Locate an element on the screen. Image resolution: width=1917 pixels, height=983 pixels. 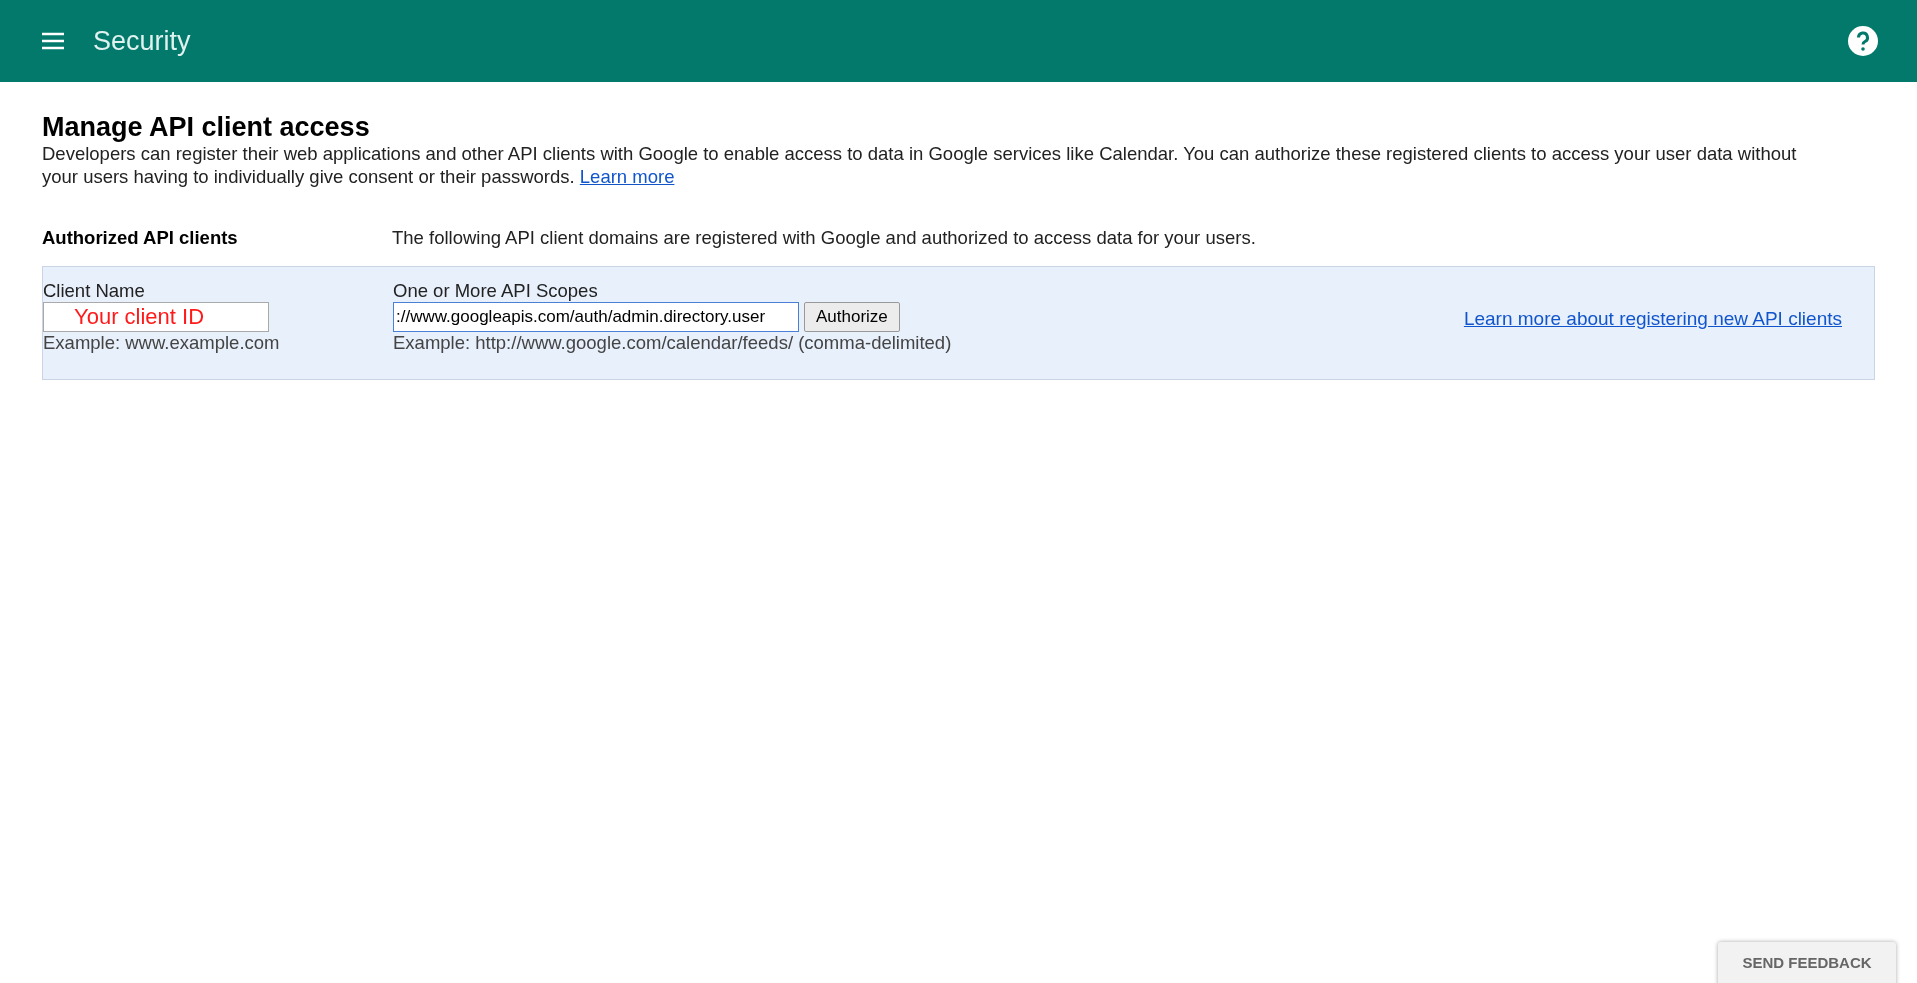
field-label: Client Name is located at coordinates (94, 291).